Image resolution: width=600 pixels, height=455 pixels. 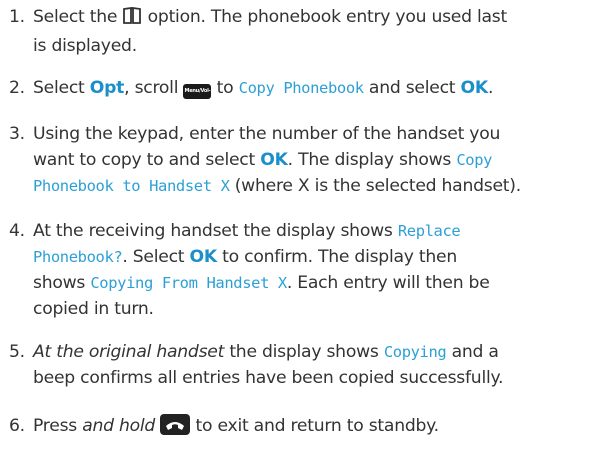 What do you see at coordinates (17, 426) in the screenshot?
I see `step-number: 6.` at bounding box center [17, 426].